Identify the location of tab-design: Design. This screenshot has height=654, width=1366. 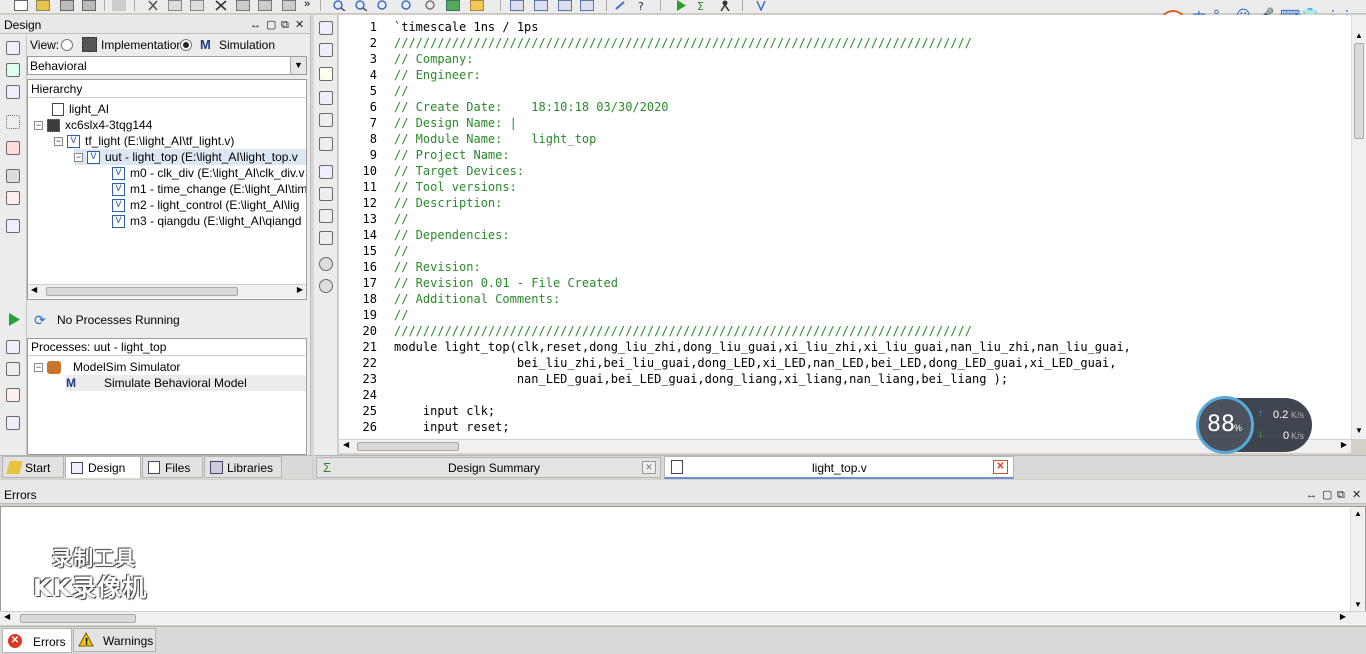
(103, 467).